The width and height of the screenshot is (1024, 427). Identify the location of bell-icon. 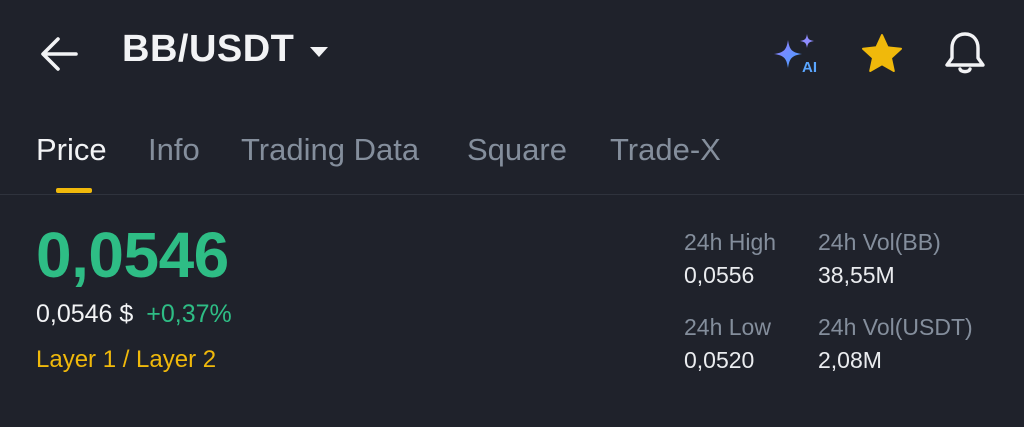
(965, 53).